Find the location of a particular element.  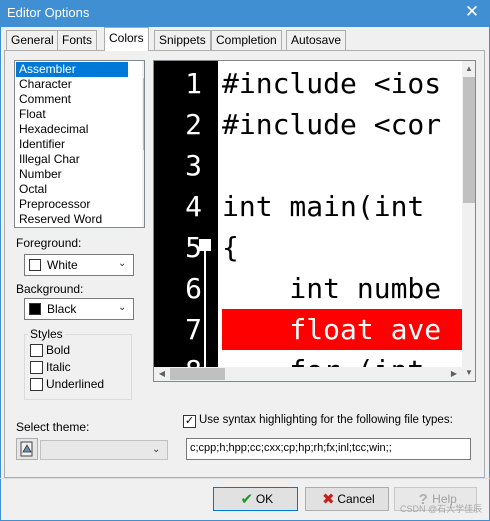

tab-fonts: Fonts is located at coordinates (77, 40).